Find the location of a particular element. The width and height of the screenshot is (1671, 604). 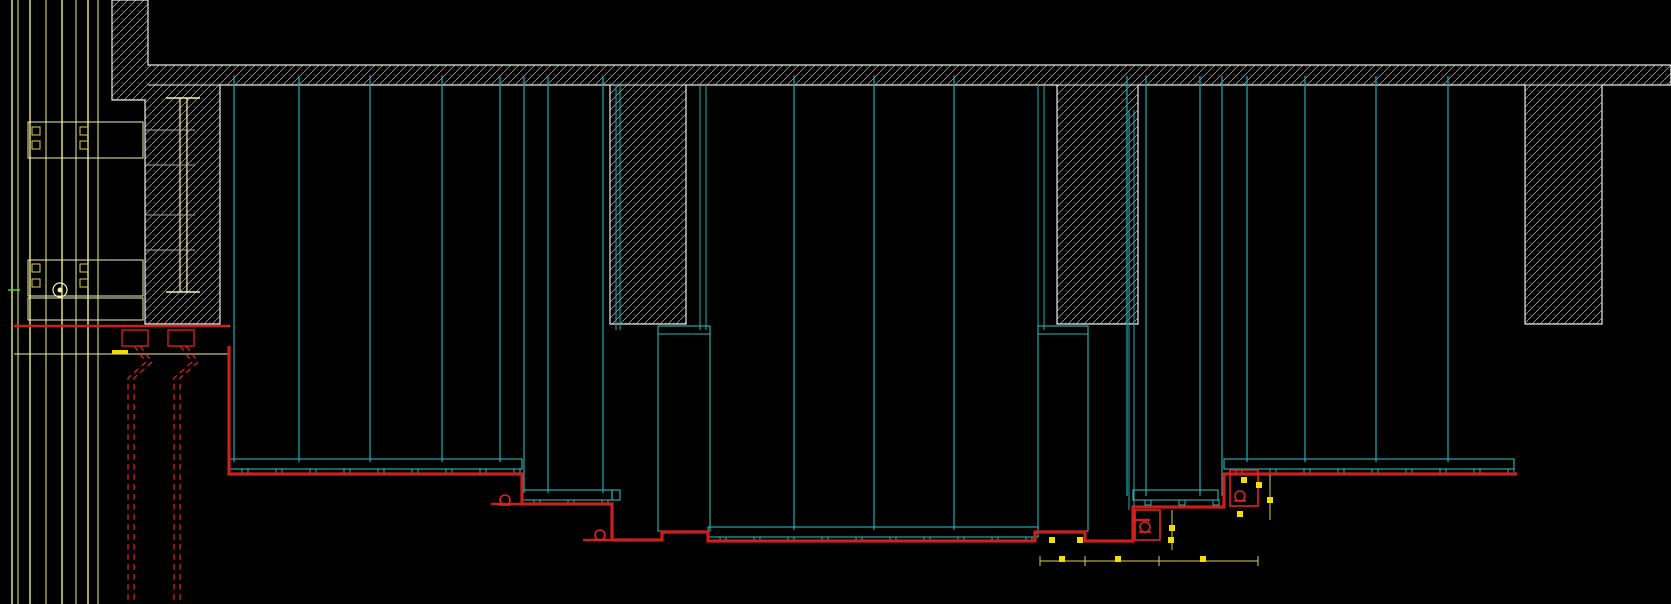

dimension-line is located at coordinates (1156, 520).